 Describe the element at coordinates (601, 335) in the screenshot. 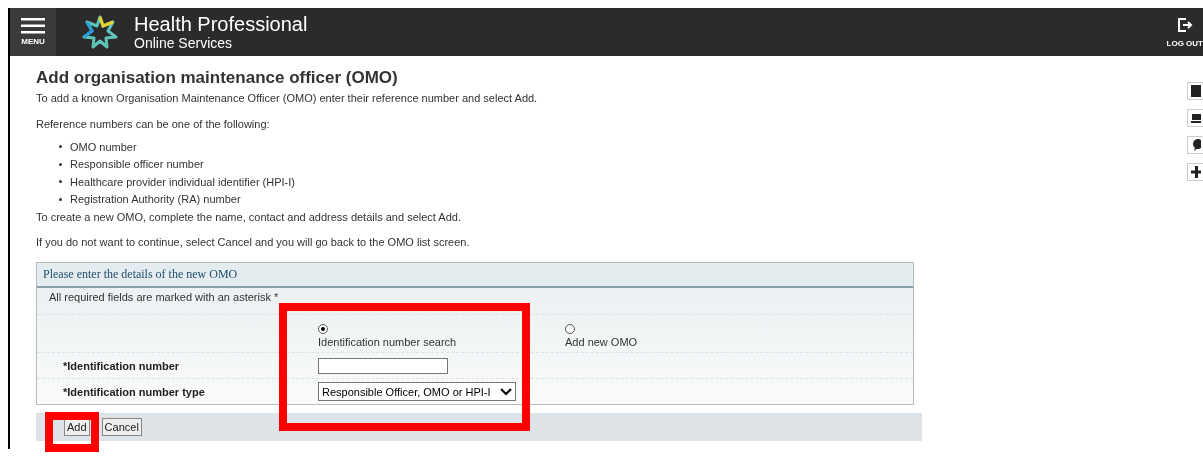

I see `radio-option: Add new OMO` at that location.